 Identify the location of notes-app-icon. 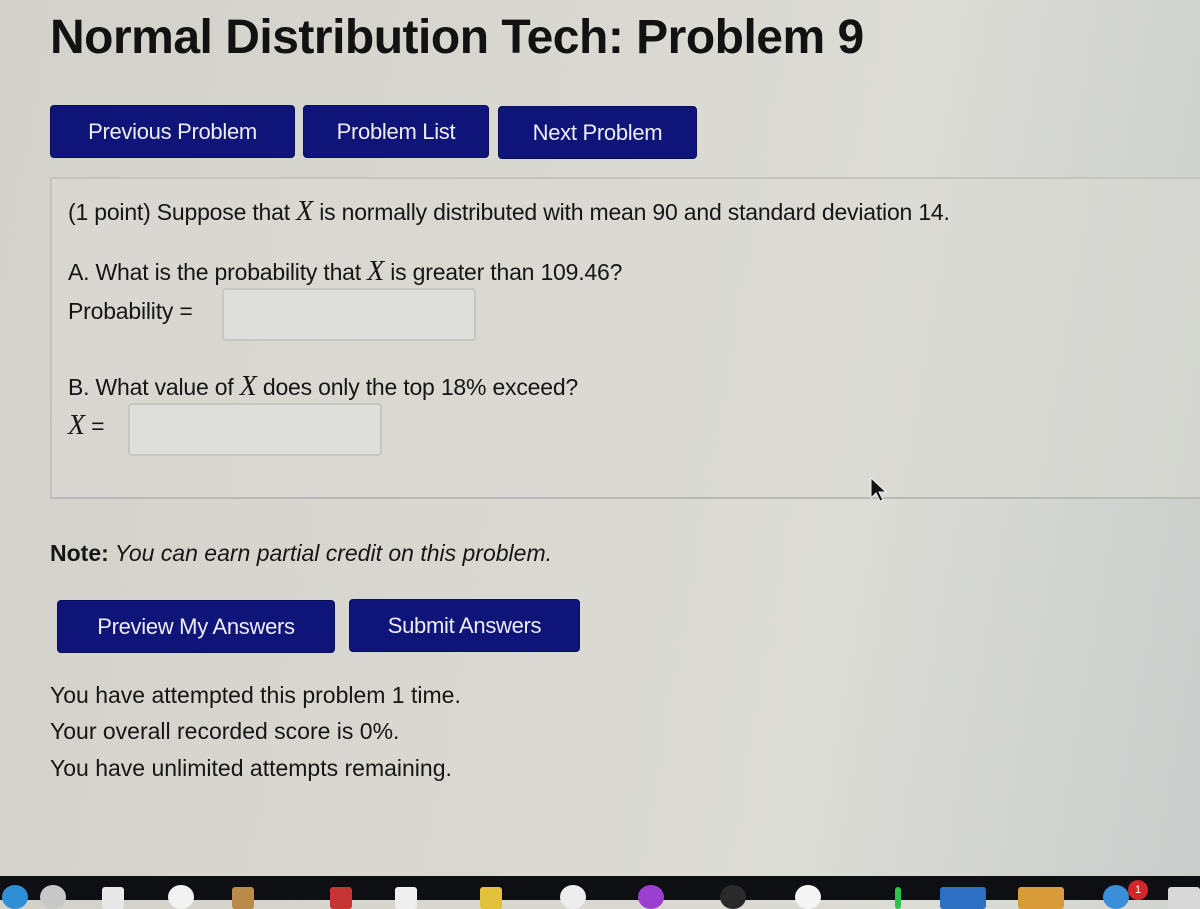
(113, 898).